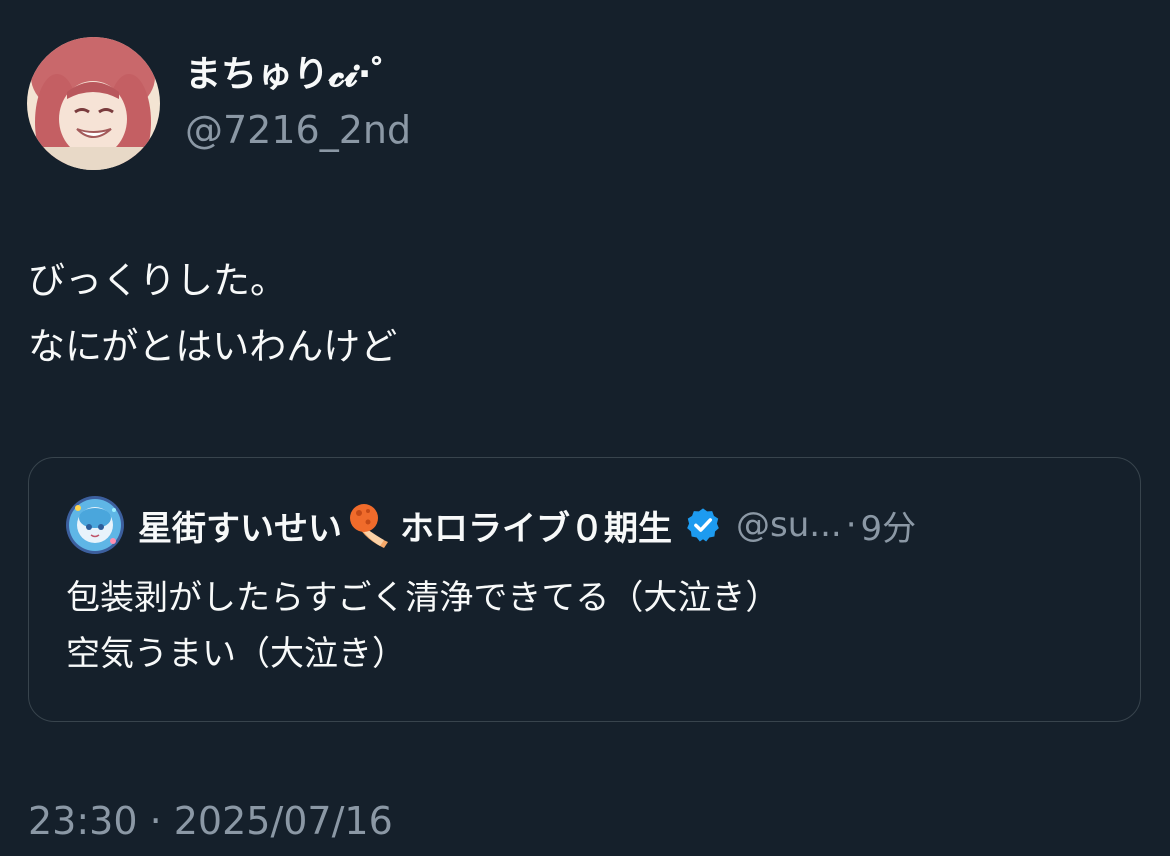 This screenshot has height=856, width=1170. What do you see at coordinates (296, 75) in the screenshot?
I see `author-display-name: まちゅり𝓬𝓲·゜` at bounding box center [296, 75].